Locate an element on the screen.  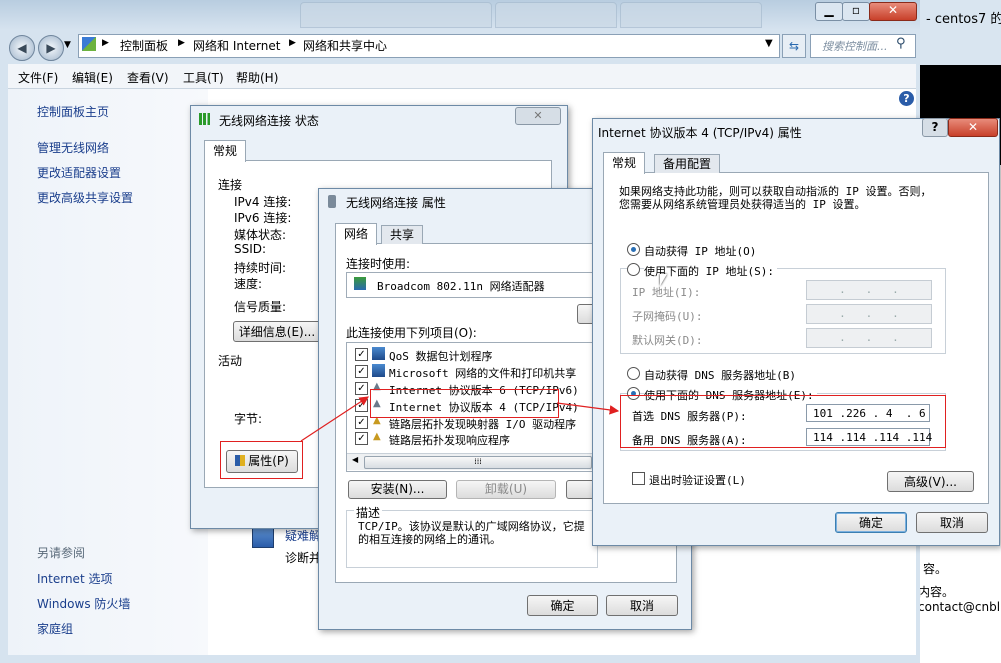
annotation-arrows is located at coordinates (460, 419).